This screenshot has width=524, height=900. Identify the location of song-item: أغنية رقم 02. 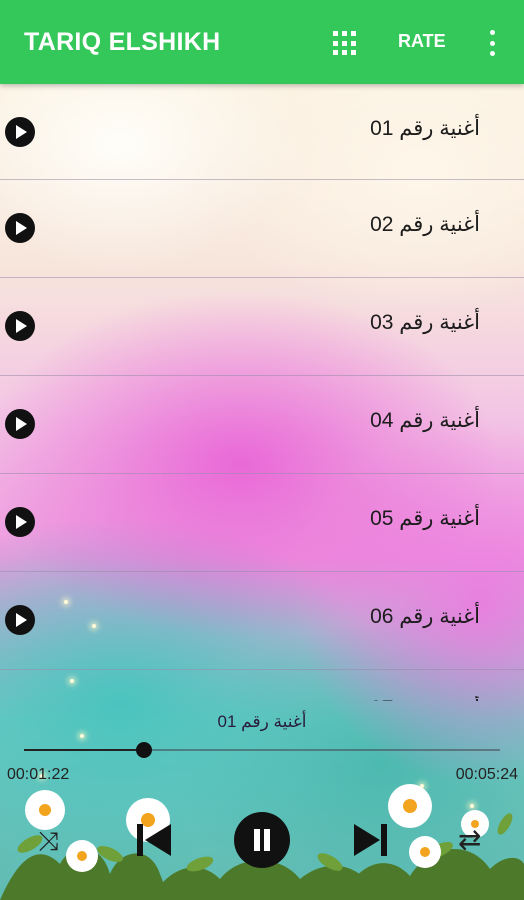
(262, 229).